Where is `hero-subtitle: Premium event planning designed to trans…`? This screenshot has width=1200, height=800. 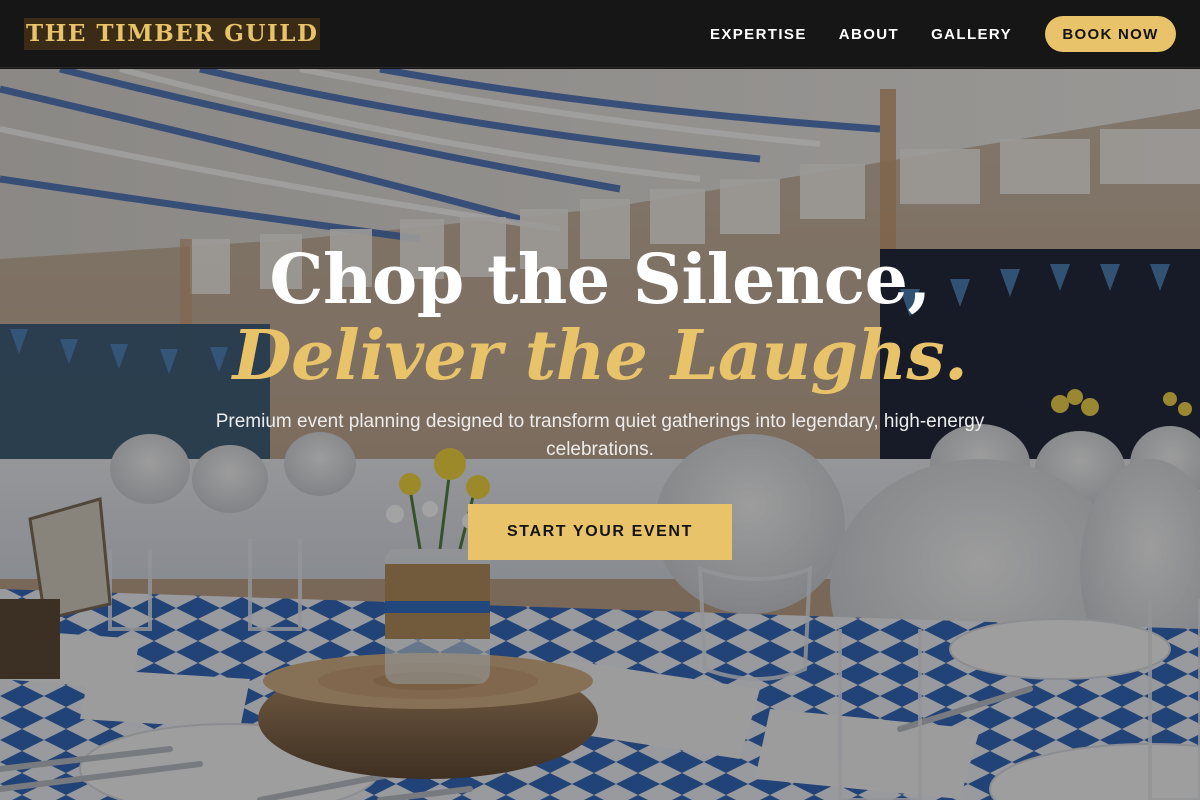
hero-subtitle: Premium event planning designed to trans… is located at coordinates (600, 435).